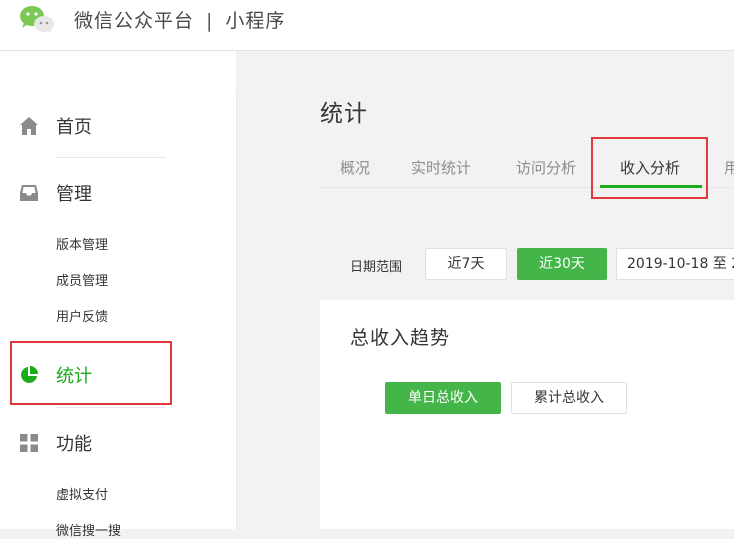 The width and height of the screenshot is (734, 539). I want to click on last-30-days-button: 近30天, so click(562, 264).